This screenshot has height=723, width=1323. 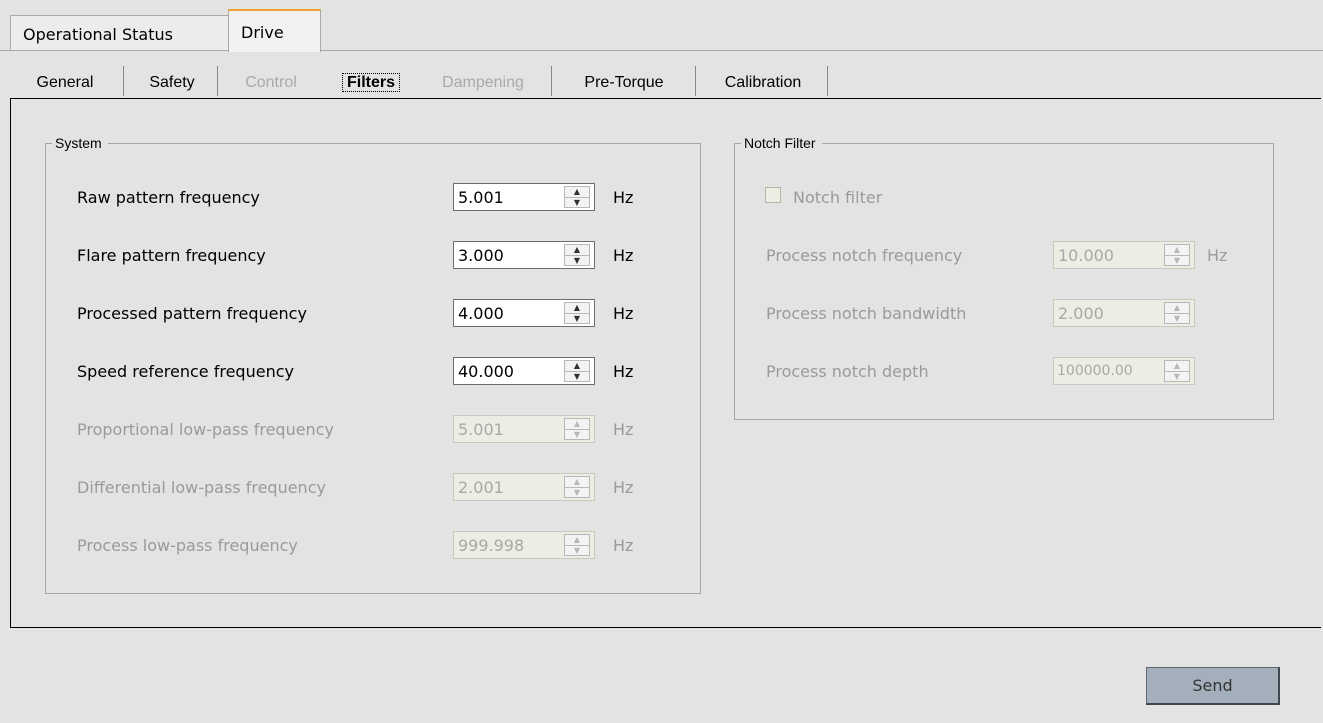 I want to click on field-label: Proportional low-pass frequency, so click(x=205, y=429).